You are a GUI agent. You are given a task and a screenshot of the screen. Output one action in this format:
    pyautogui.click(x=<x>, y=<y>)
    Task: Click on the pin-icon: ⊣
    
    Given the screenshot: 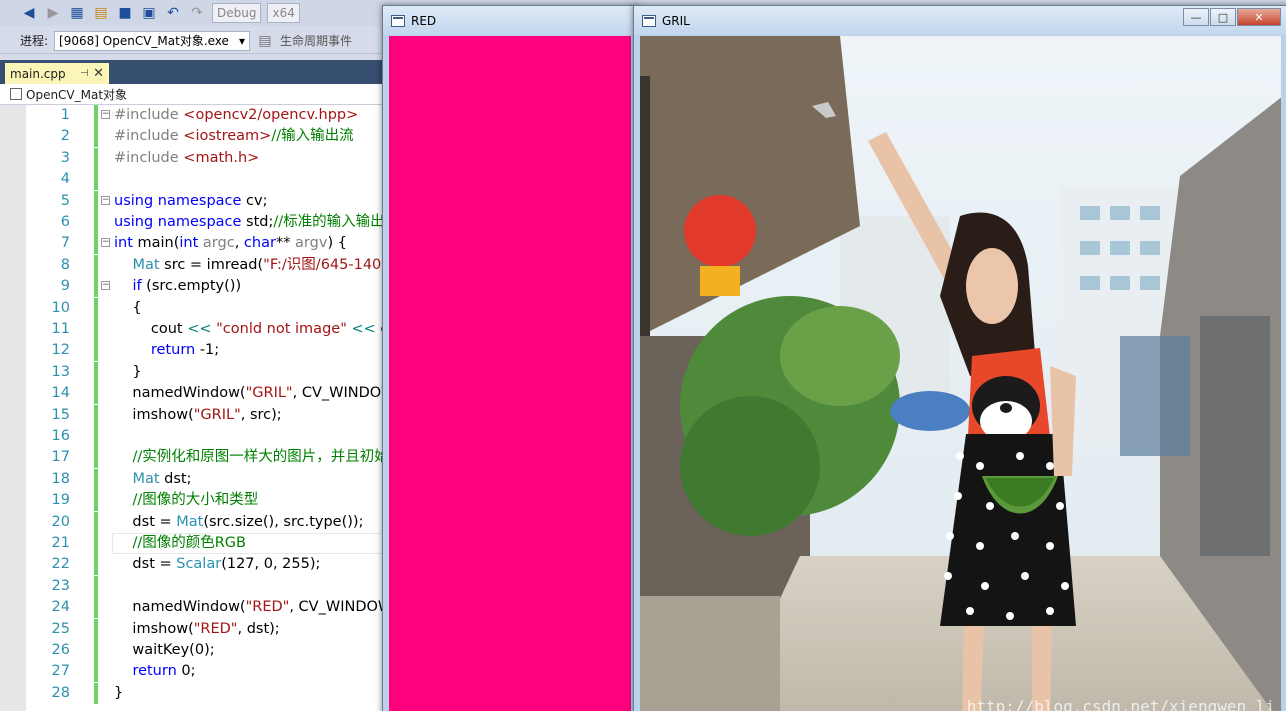 What is the action you would take?
    pyautogui.click(x=84, y=73)
    